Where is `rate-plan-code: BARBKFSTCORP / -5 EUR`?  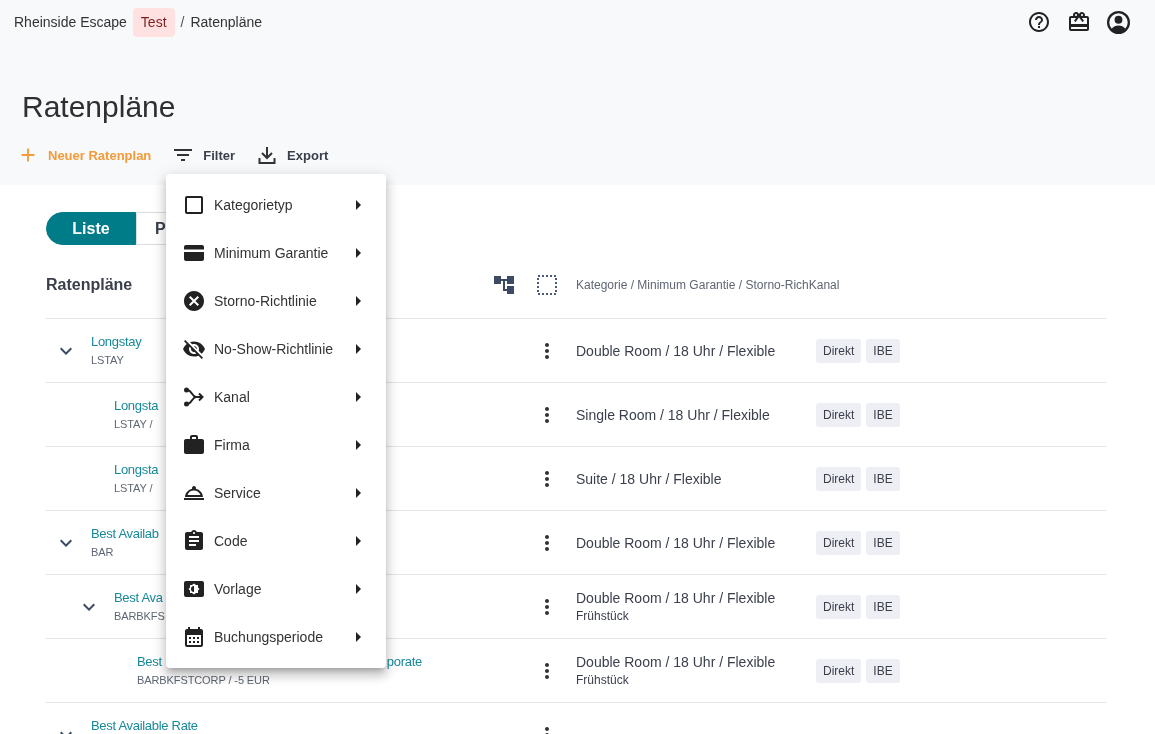
rate-plan-code: BARBKFSTCORP / -5 EUR is located at coordinates (204, 680).